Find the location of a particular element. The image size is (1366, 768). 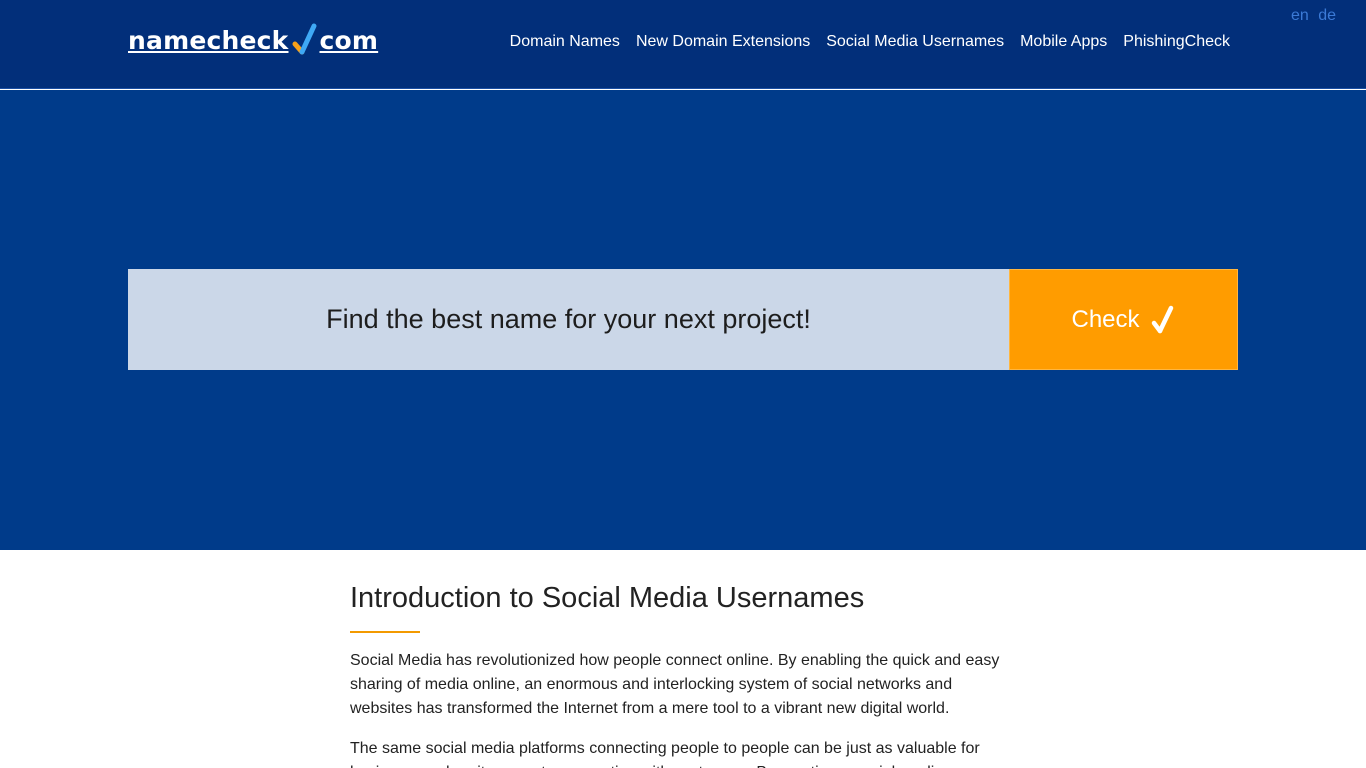

logo-tld: com is located at coordinates (349, 40).